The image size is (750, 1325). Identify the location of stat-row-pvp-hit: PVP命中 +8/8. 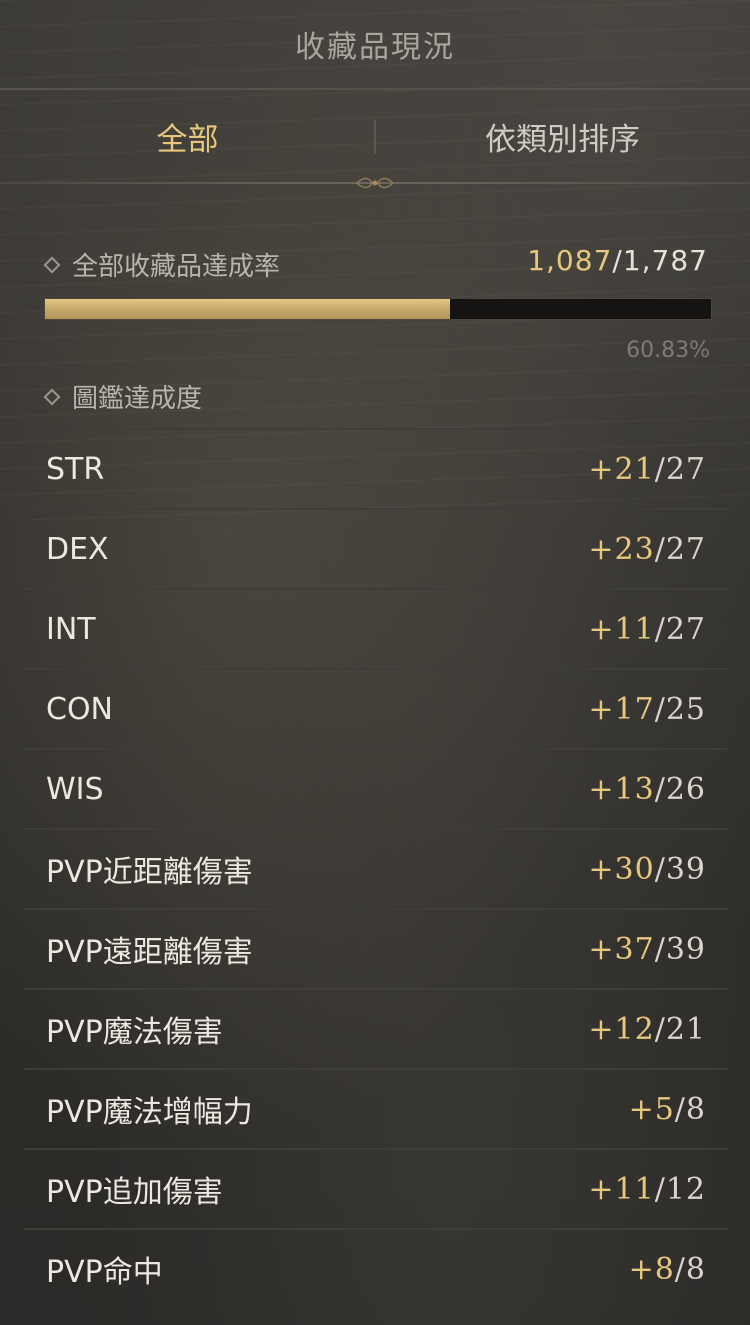
(376, 1268).